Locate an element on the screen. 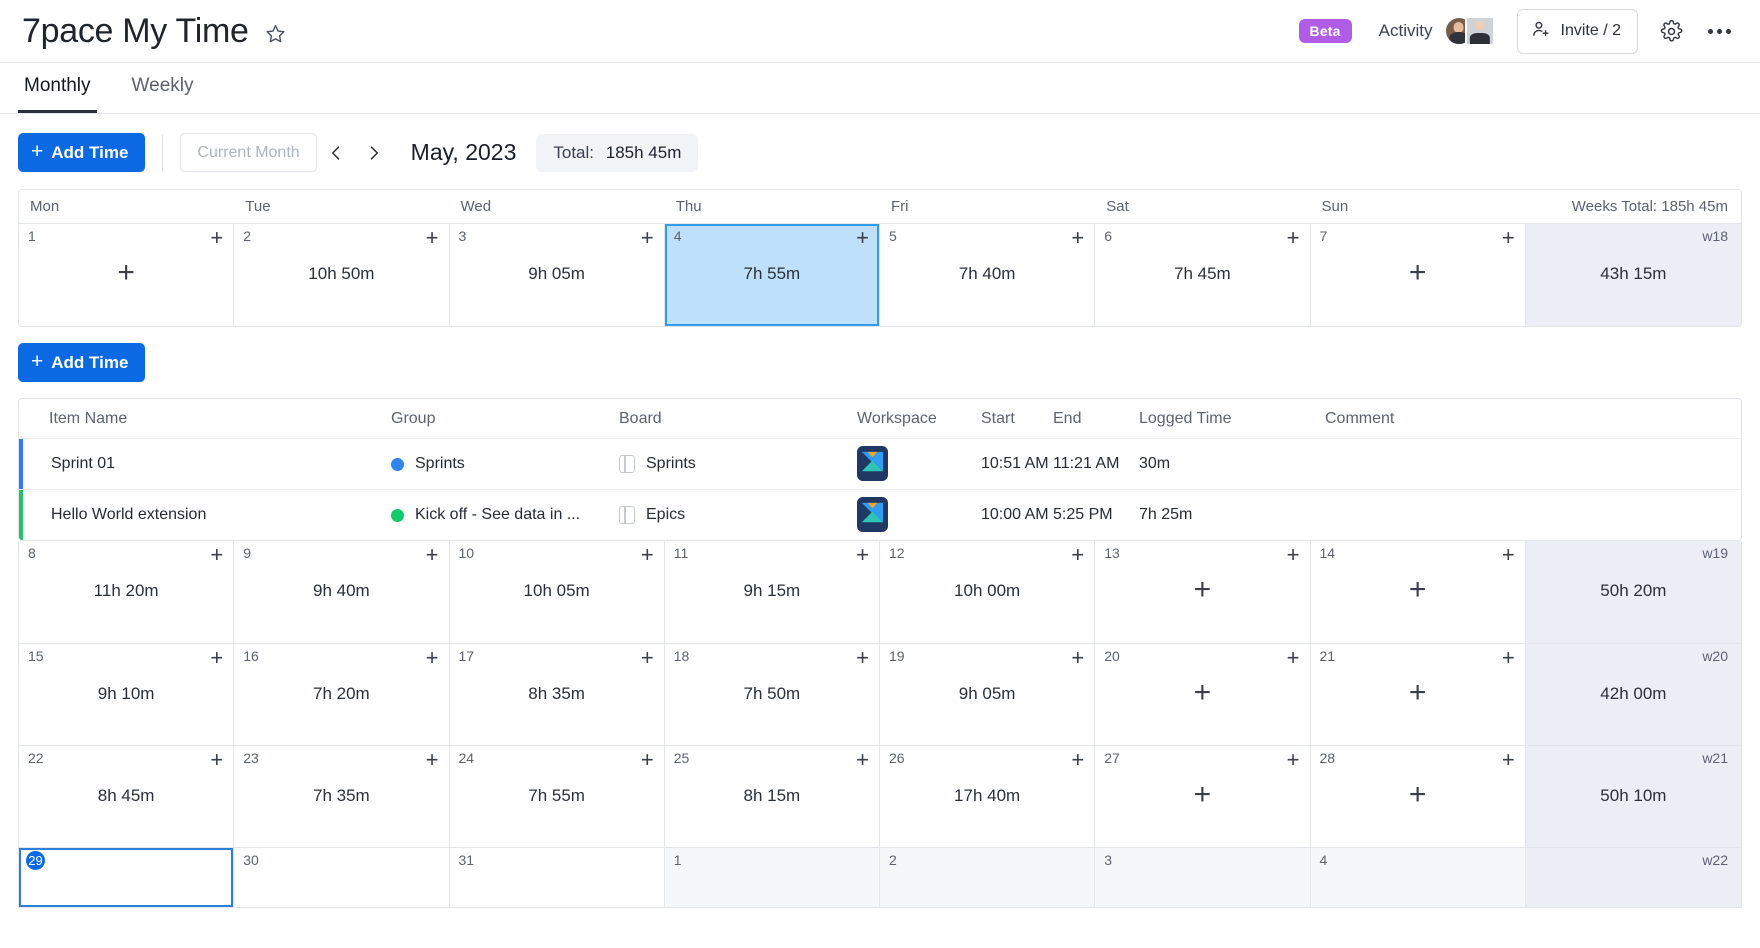  calendar-day-cell: 18 +7h 50m is located at coordinates (772, 694).